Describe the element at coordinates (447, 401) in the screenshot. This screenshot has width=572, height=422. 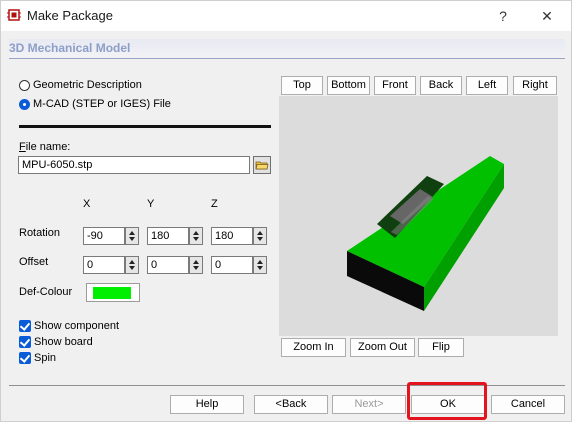
I see `ok-highlight-box` at that location.